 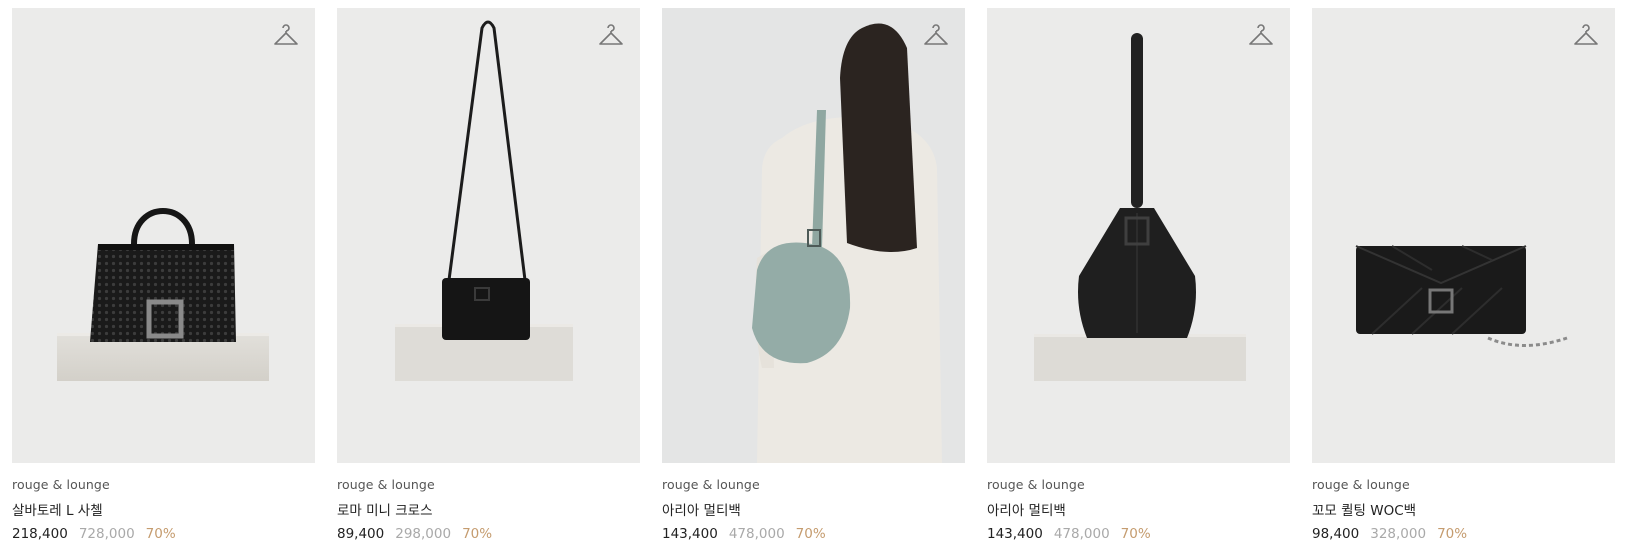 I want to click on price-row: 218,400 728,000 70%, so click(x=163, y=534).